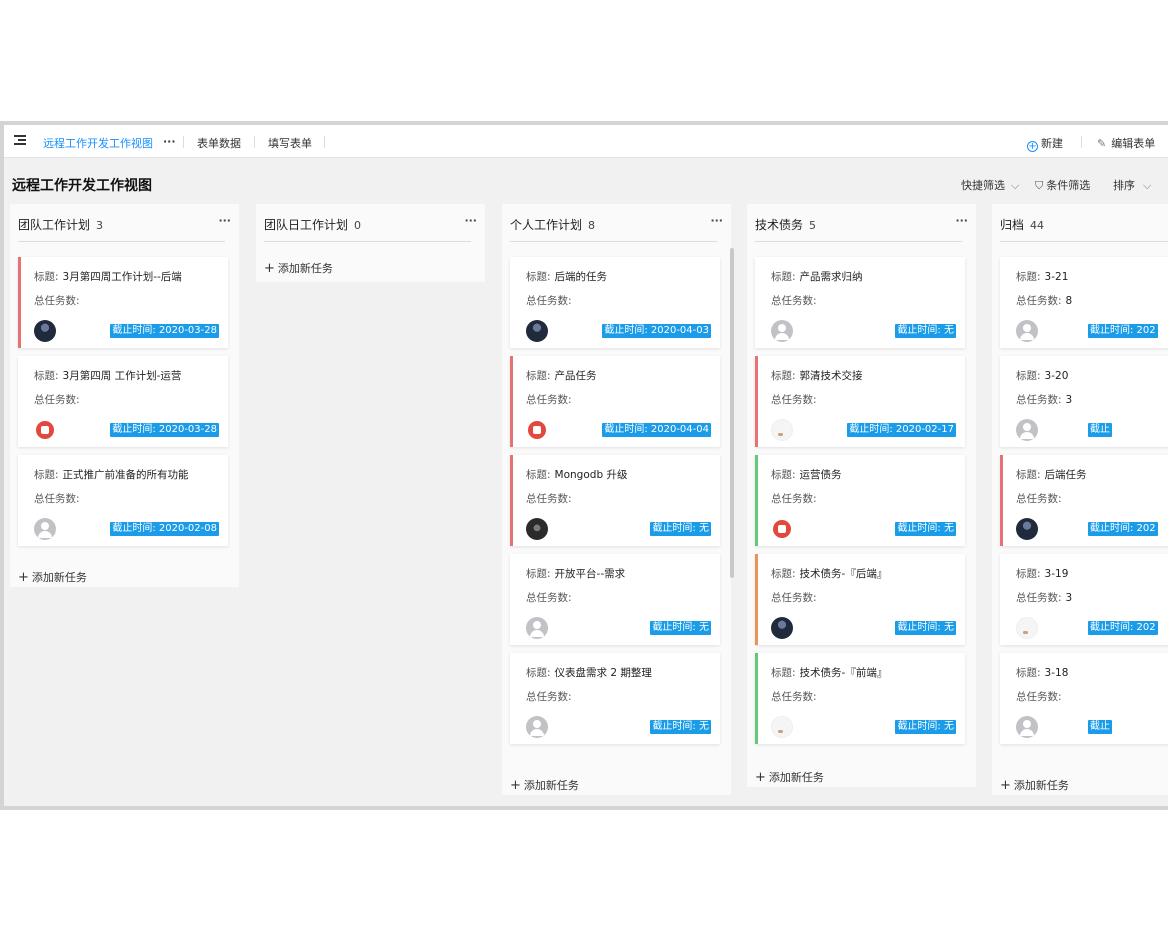 This screenshot has width=1168, height=930. I want to click on sort-dropdown: 排序 ⌵, so click(1132, 185).